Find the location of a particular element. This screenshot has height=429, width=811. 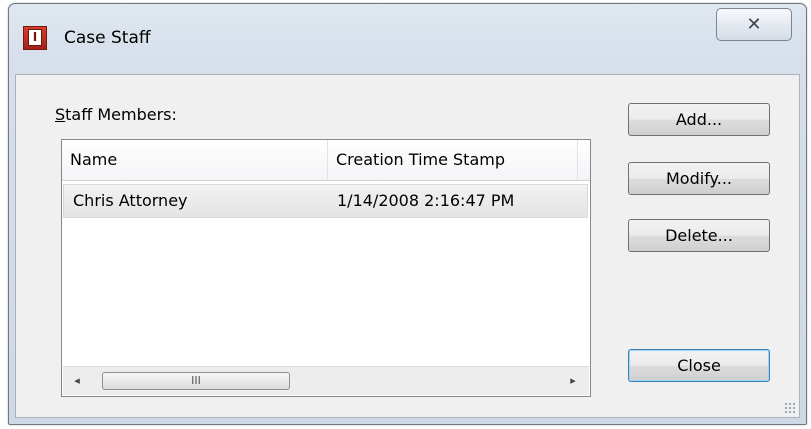

app-logo-icon: I is located at coordinates (35, 38).